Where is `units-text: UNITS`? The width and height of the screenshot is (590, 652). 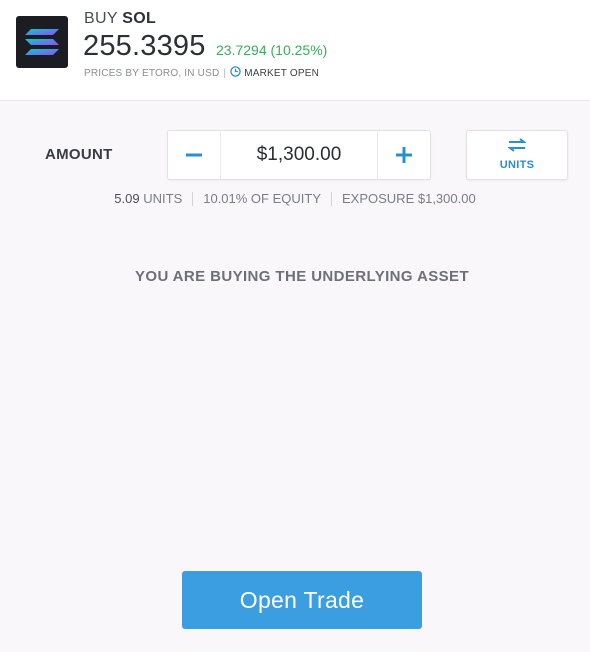 units-text: UNITS is located at coordinates (163, 198).